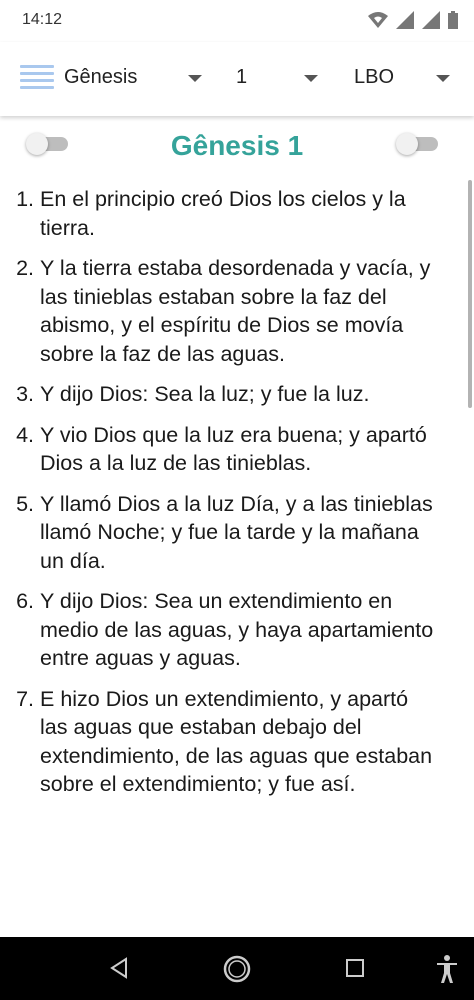 The width and height of the screenshot is (474, 1000). Describe the element at coordinates (139, 77) in the screenshot. I see `book-dropdown: Gênesis` at that location.